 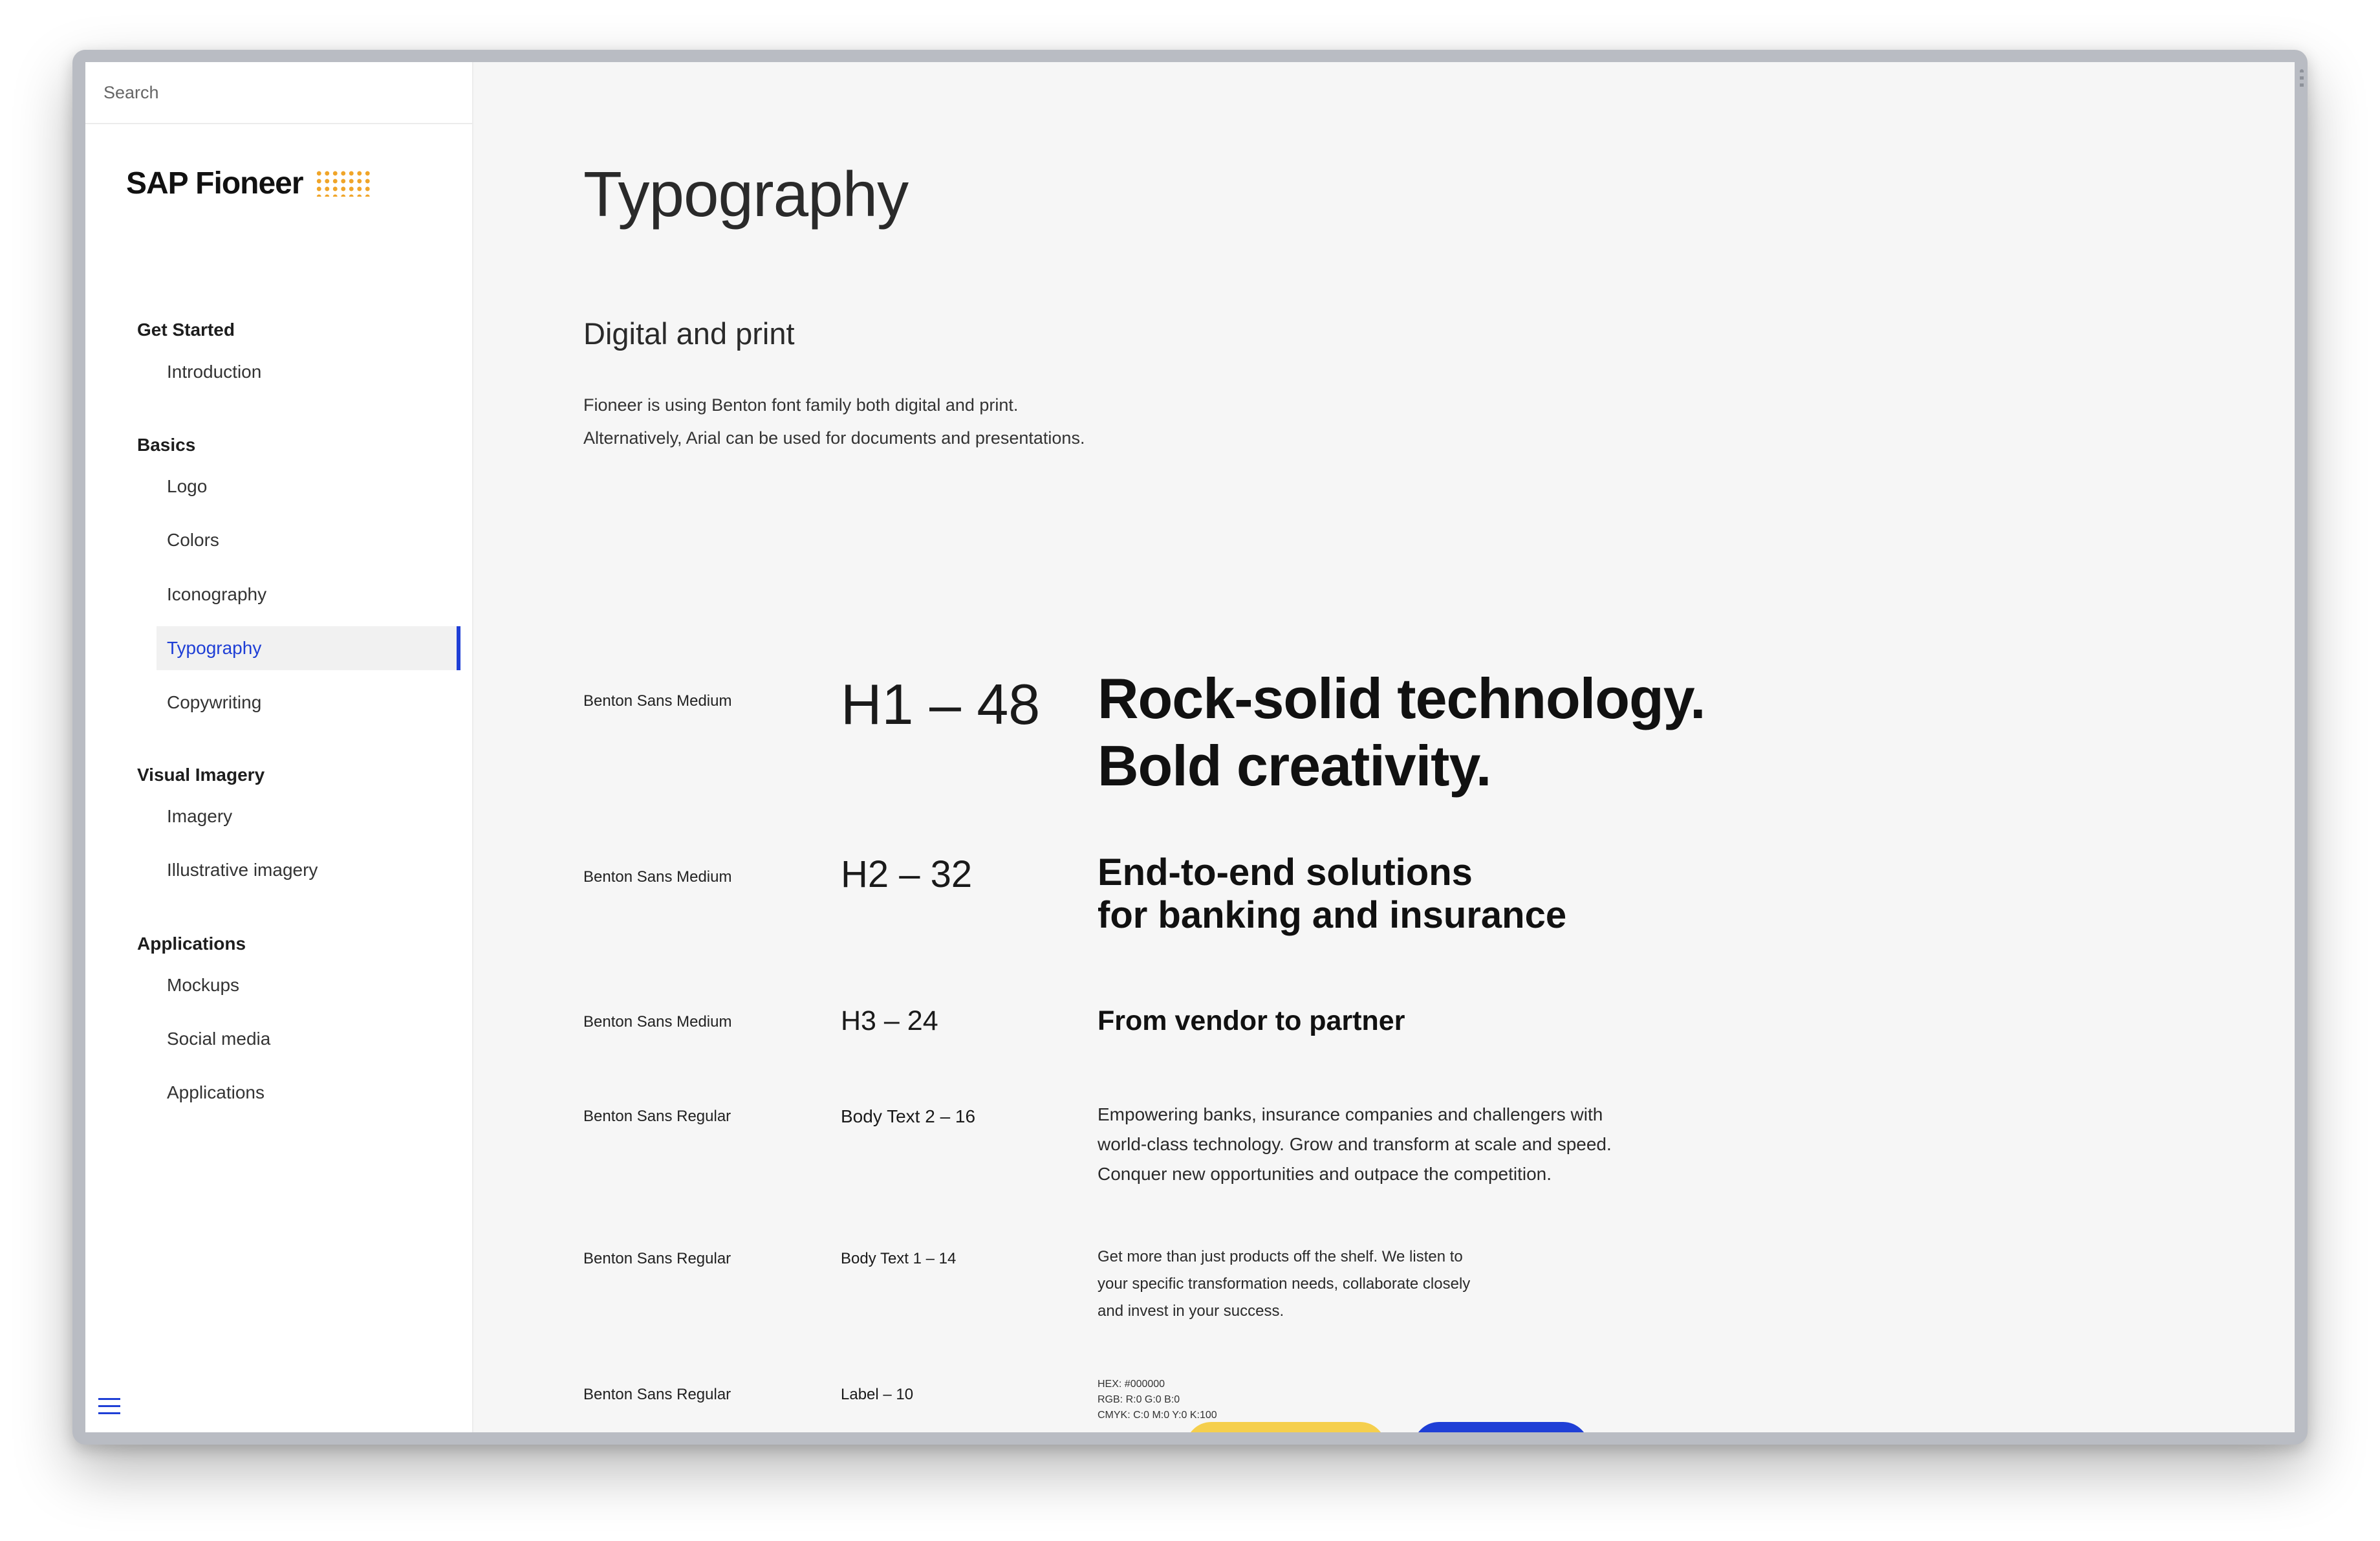 I want to click on search-input, so click(x=278, y=92).